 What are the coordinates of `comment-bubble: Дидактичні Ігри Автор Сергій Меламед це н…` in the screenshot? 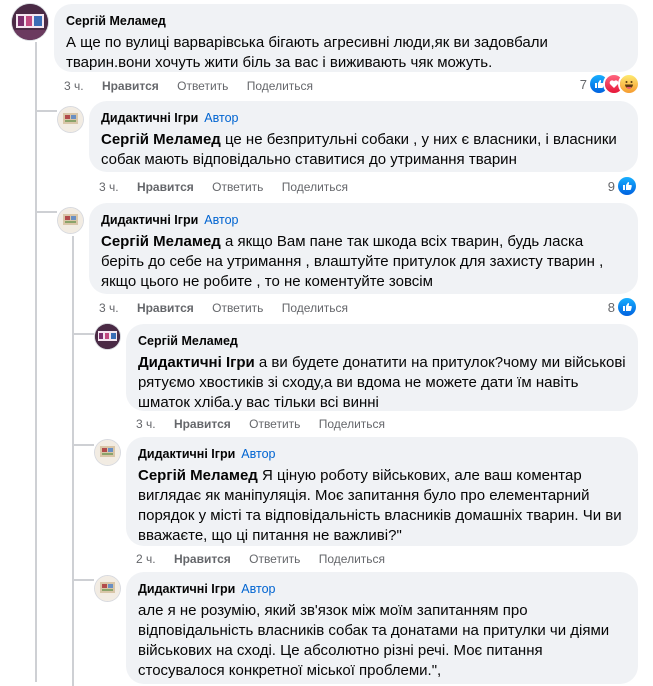 It's located at (363, 136).